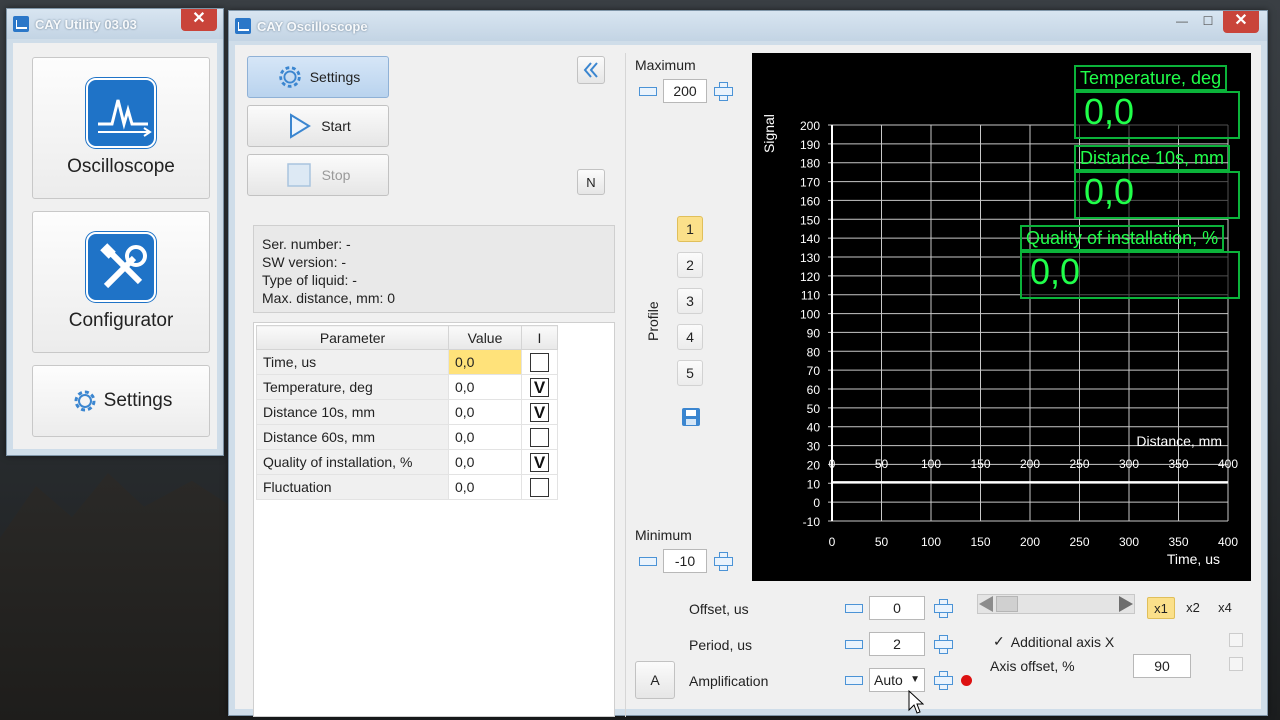 This screenshot has width=1280, height=720. What do you see at coordinates (318, 77) in the screenshot?
I see `settings-button: Settings` at bounding box center [318, 77].